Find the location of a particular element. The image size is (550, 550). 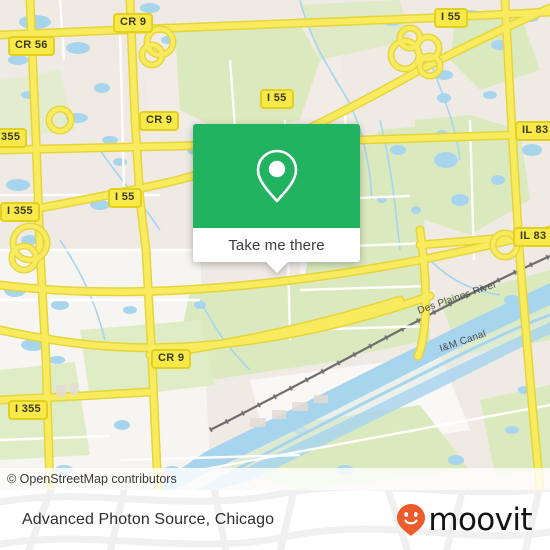

map-pin-icon is located at coordinates (276, 176).